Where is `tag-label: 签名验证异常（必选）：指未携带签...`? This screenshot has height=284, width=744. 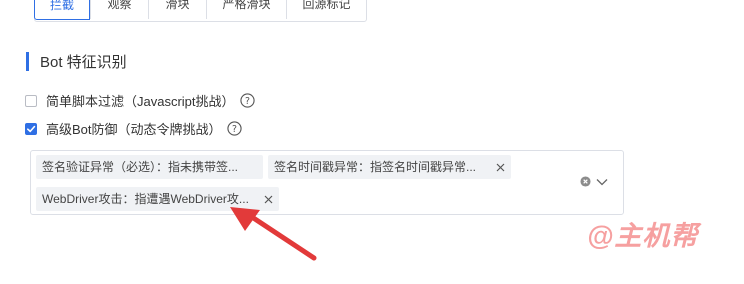
tag-label: 签名验证异常（必选）：指未携带签... is located at coordinates (140, 167).